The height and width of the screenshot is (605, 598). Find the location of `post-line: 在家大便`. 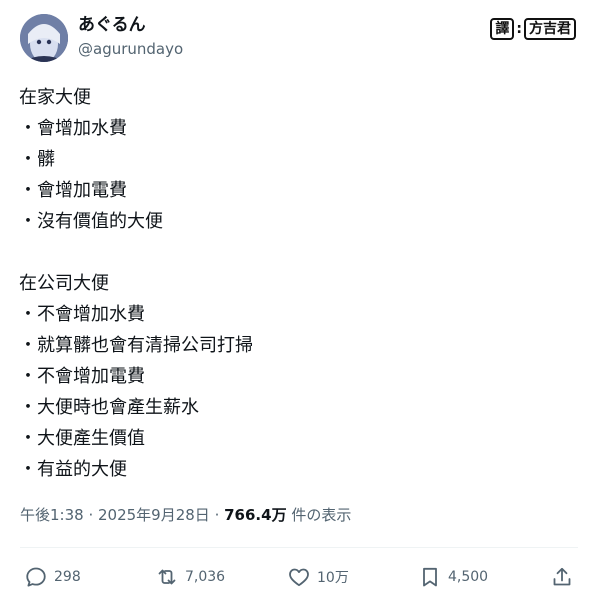

post-line: 在家大便 is located at coordinates (55, 97).